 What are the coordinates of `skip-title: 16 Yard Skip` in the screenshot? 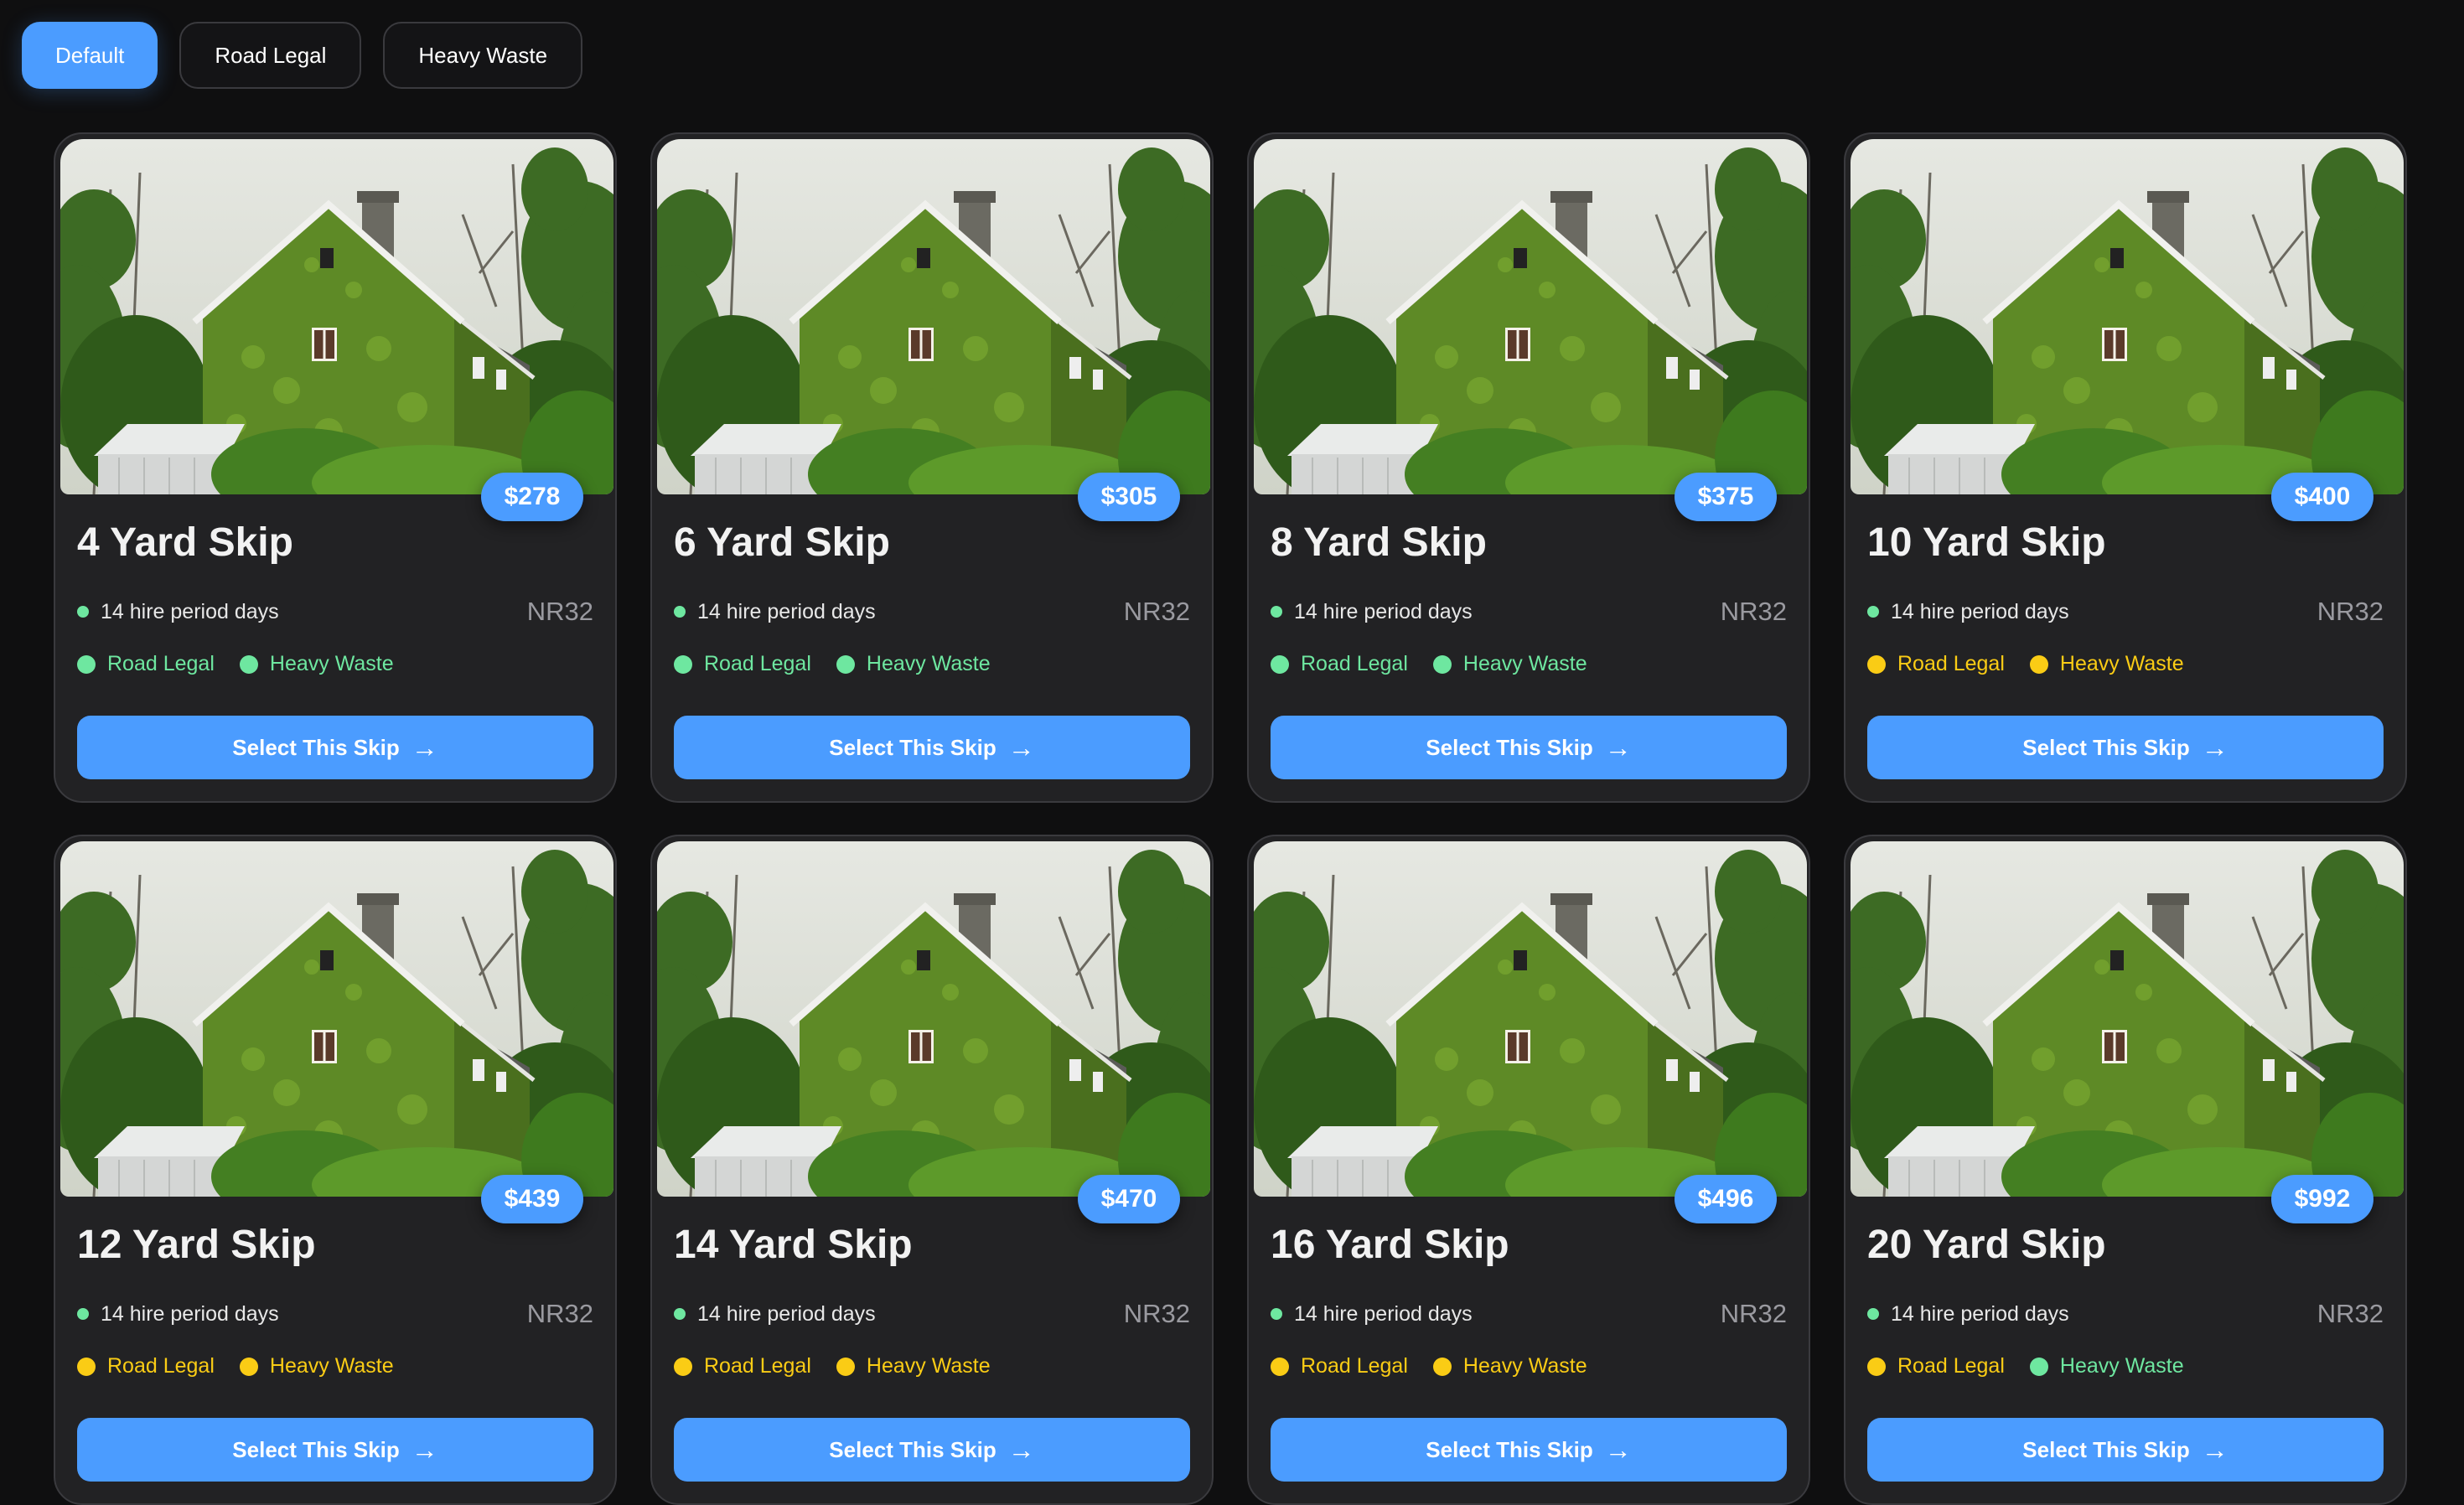 It's located at (1390, 1245).